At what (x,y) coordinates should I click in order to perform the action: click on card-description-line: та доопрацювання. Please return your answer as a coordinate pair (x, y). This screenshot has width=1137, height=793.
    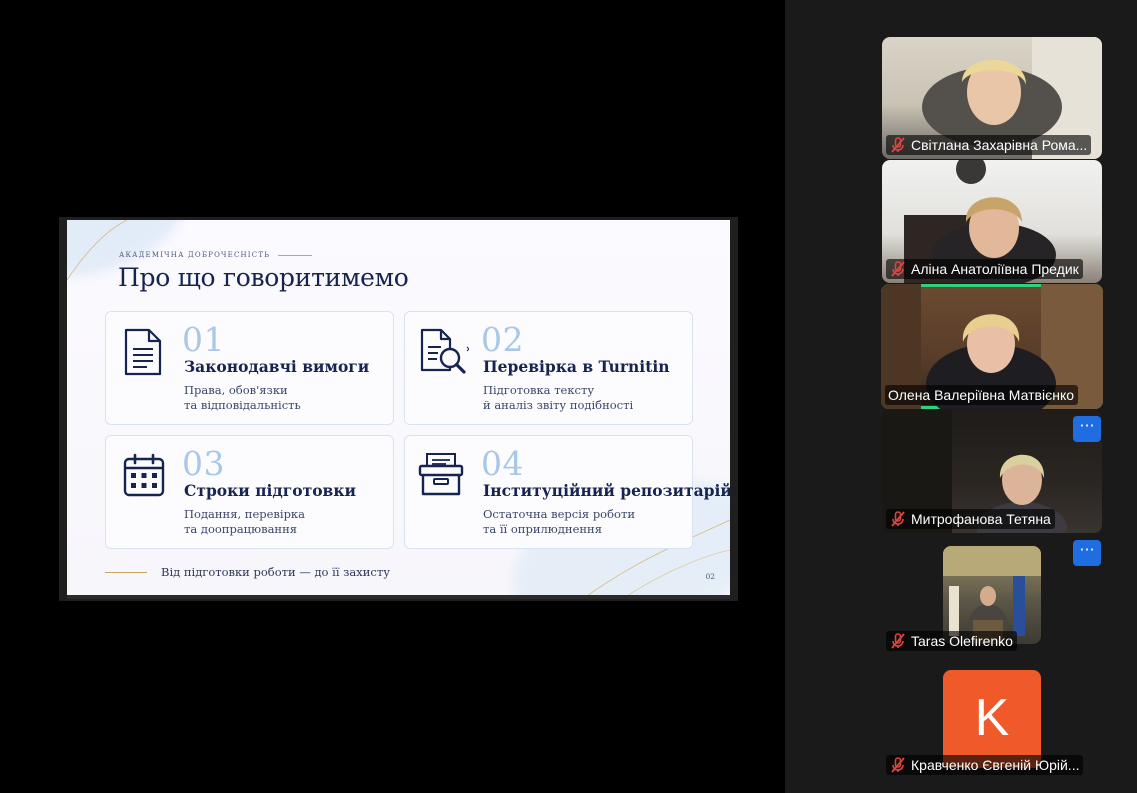
    Looking at the image, I should click on (241, 529).